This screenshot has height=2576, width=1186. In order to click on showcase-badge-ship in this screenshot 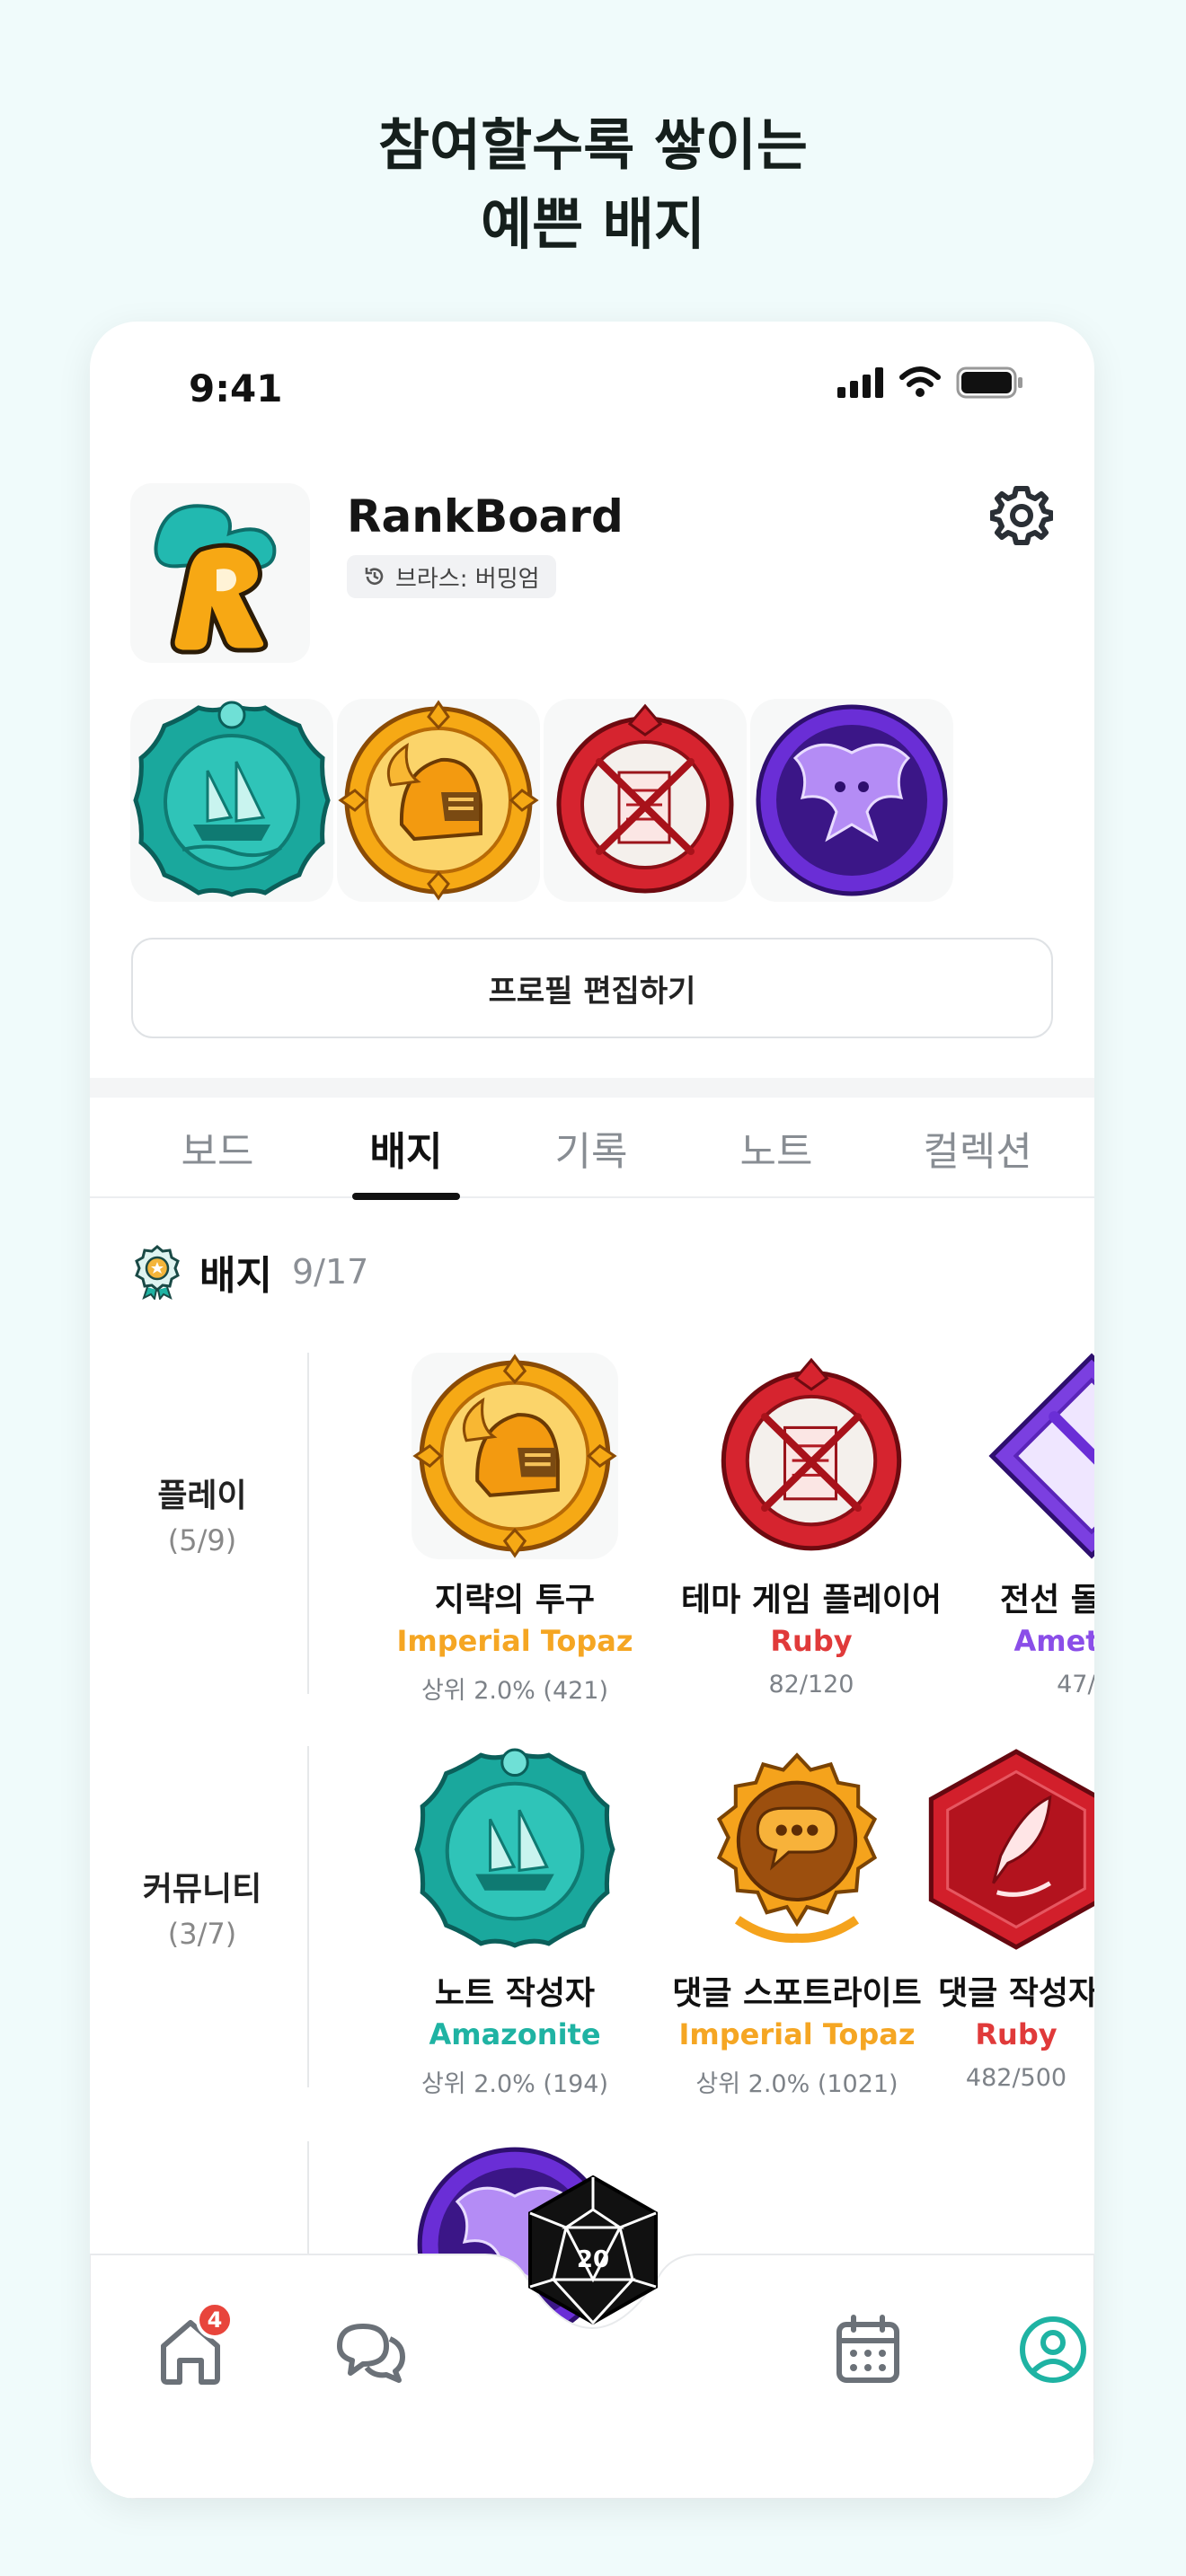, I will do `click(231, 800)`.